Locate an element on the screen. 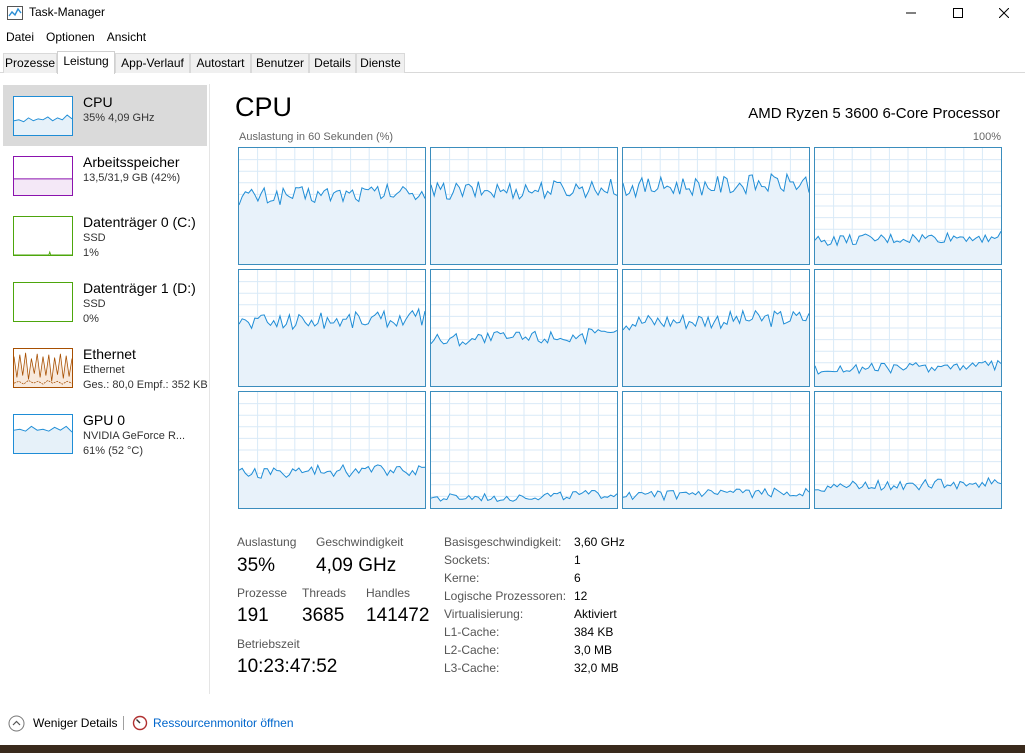 This screenshot has height=753, width=1025. minimize-icon is located at coordinates (911, 13).